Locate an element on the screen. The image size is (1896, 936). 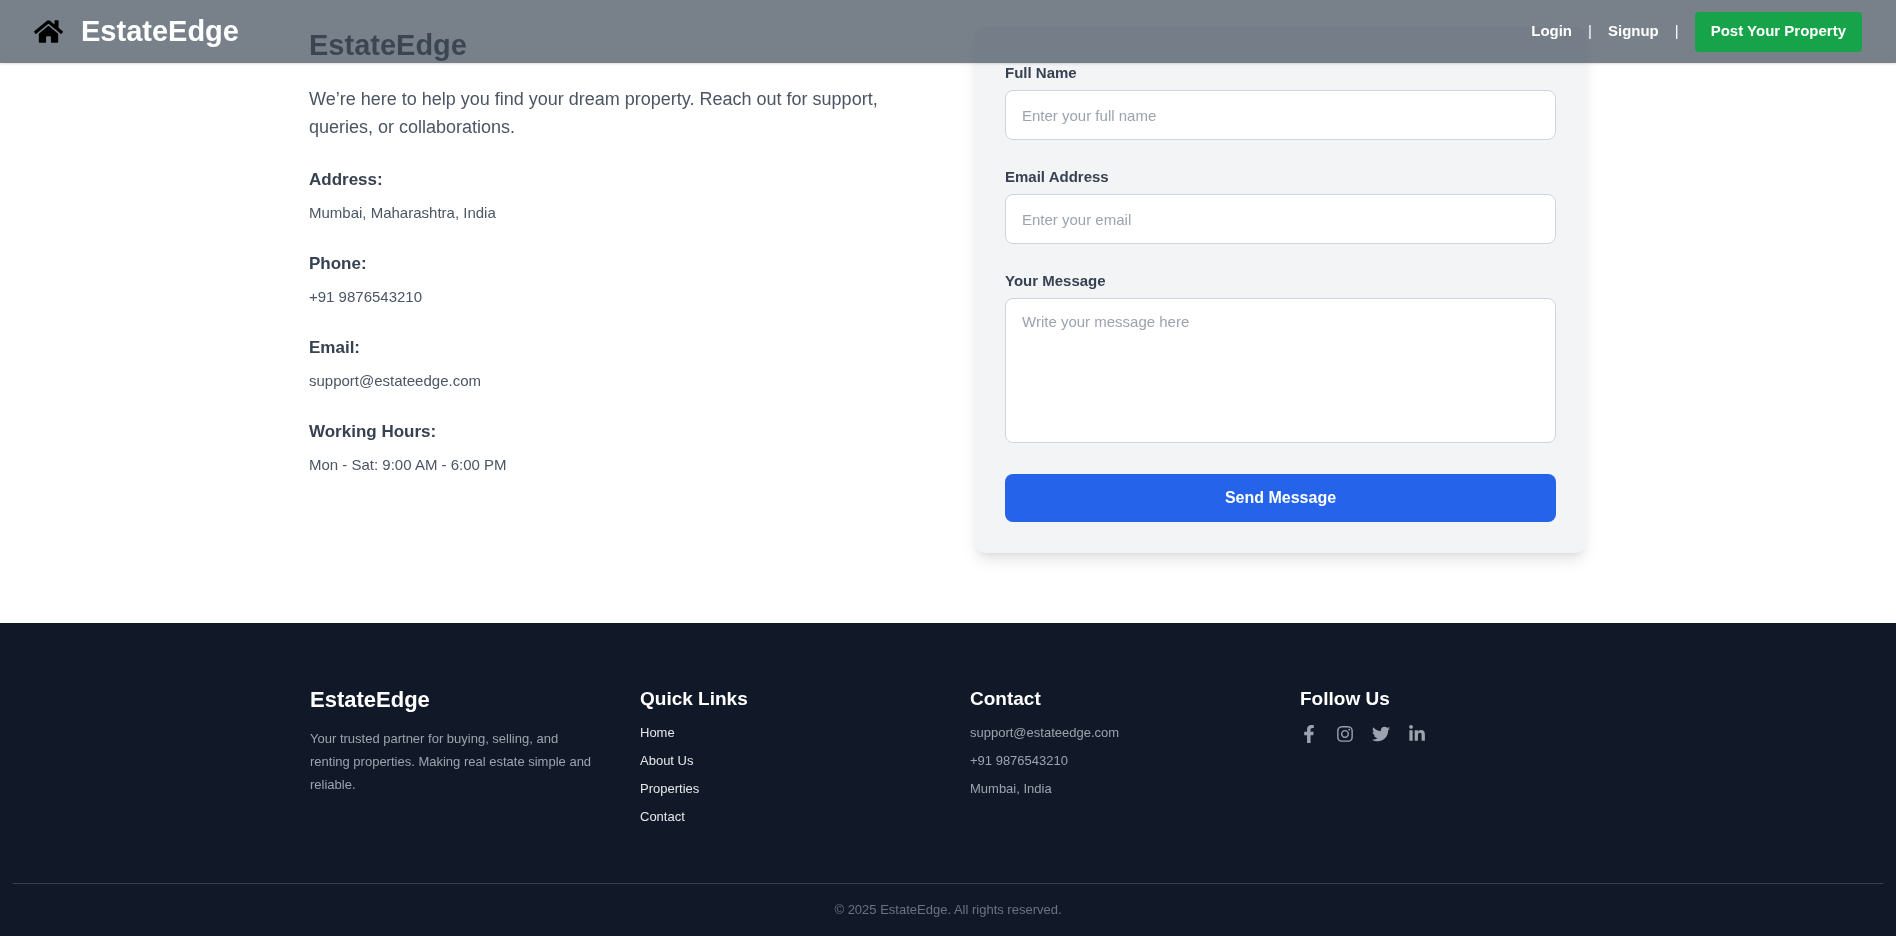
footer-link: Home is located at coordinates (805, 733).